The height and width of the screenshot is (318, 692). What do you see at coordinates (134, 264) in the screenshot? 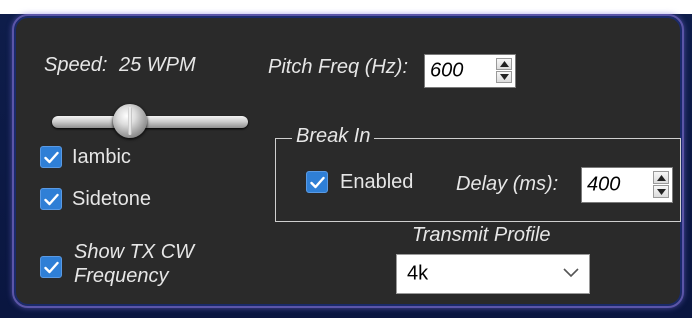
I see `show-tx-cw-frequency-label: Show TX CW Frequency` at bounding box center [134, 264].